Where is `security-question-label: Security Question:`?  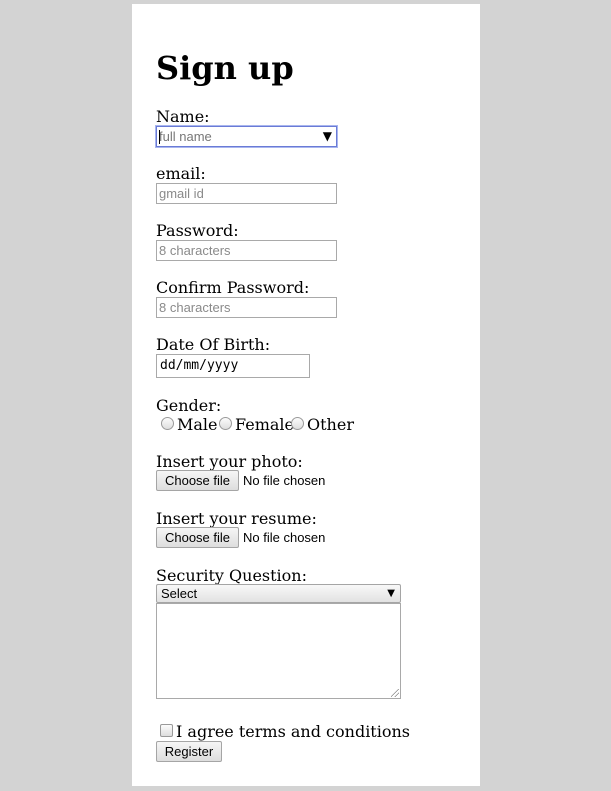 security-question-label: Security Question: is located at coordinates (231, 575).